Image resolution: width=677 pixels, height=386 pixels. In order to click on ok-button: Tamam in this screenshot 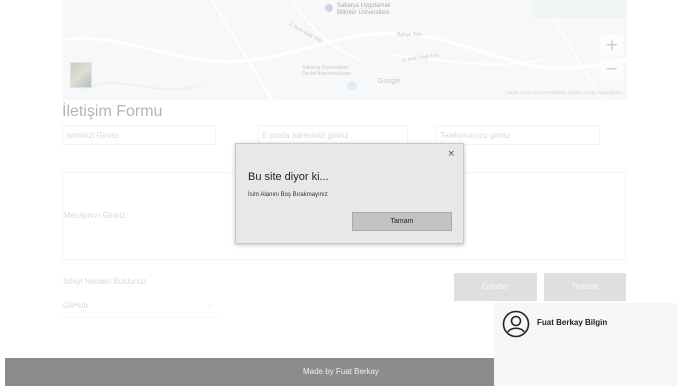, I will do `click(402, 221)`.